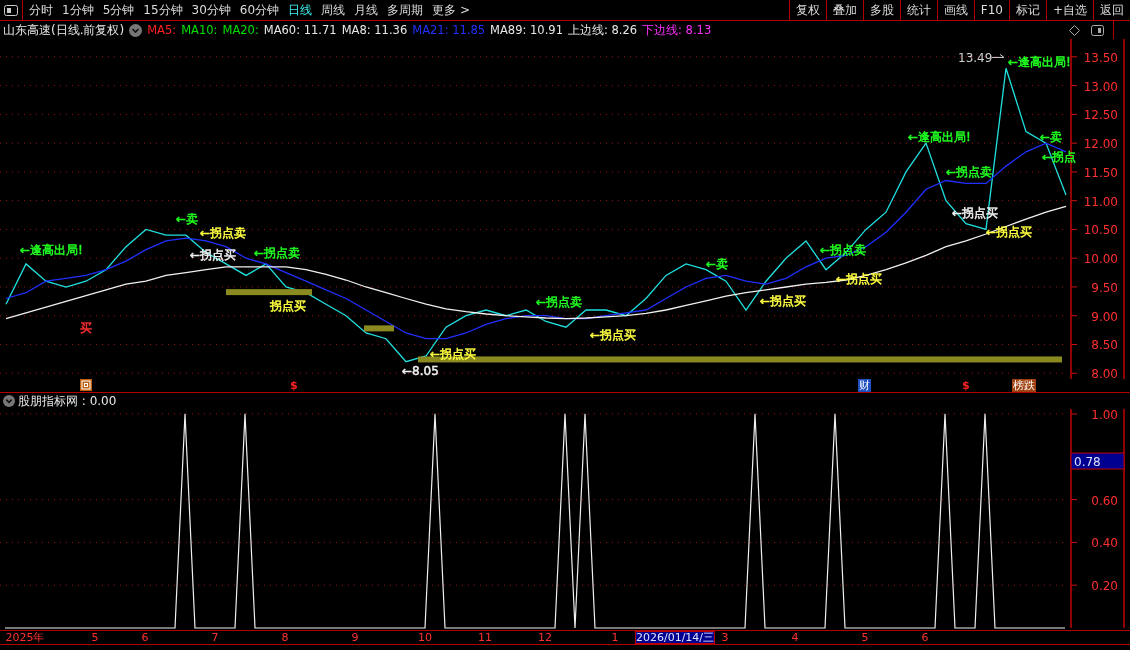 The image size is (1130, 650). What do you see at coordinates (1104, 414) in the screenshot?
I see `axis-label: 1.00` at bounding box center [1104, 414].